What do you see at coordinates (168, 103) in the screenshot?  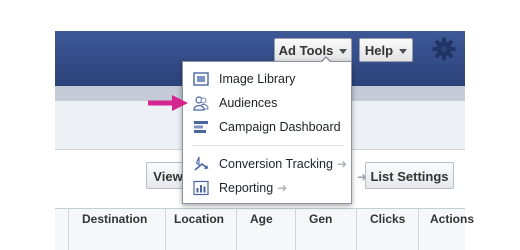 I see `pointer-arrow-icon` at bounding box center [168, 103].